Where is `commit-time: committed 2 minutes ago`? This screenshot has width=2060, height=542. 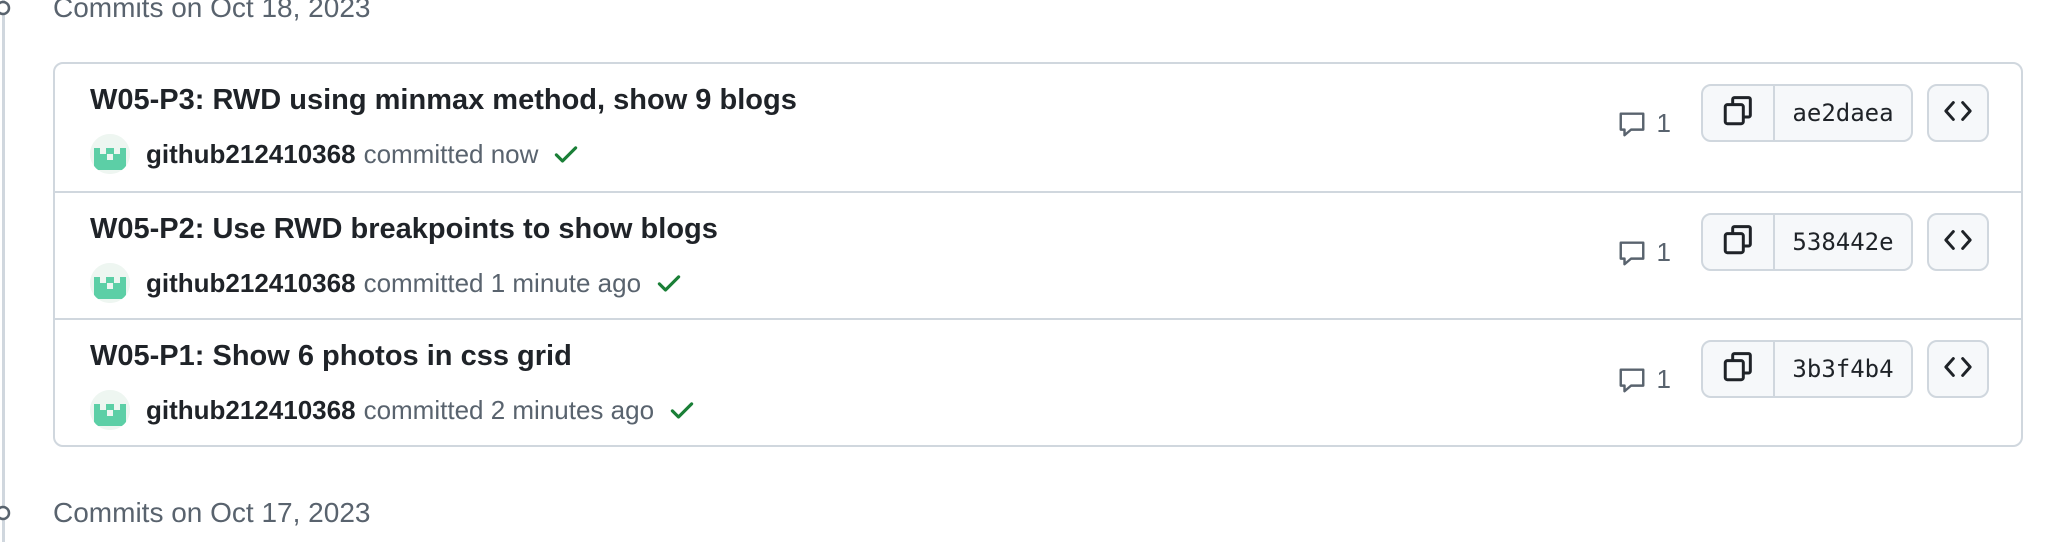 commit-time: committed 2 minutes ago is located at coordinates (509, 409).